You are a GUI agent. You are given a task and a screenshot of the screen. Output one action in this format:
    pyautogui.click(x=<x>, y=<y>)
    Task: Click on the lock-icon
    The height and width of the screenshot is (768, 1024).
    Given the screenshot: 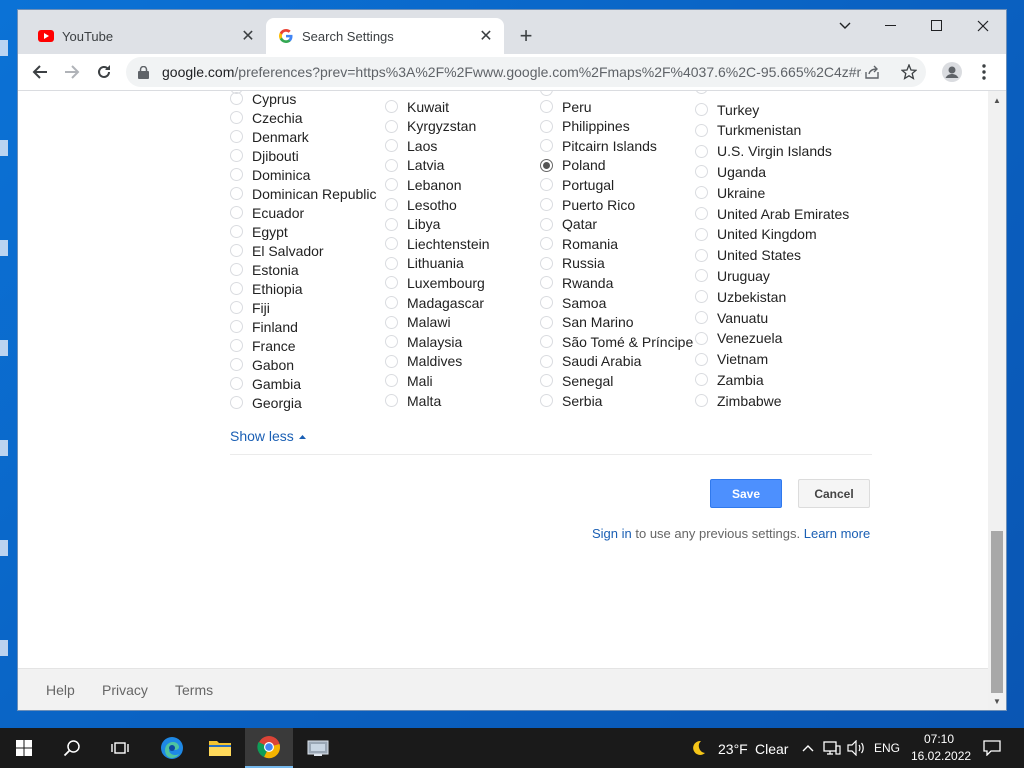 What is the action you would take?
    pyautogui.click(x=145, y=72)
    